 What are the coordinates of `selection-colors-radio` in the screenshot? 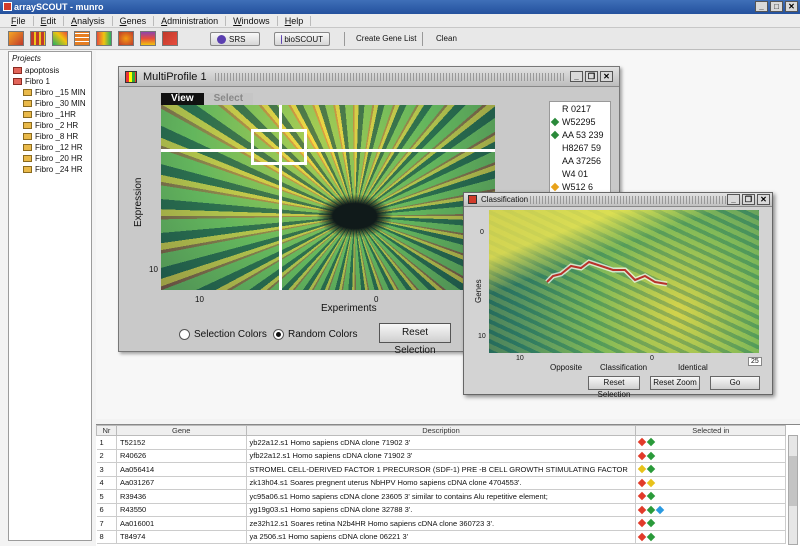 It's located at (184, 334).